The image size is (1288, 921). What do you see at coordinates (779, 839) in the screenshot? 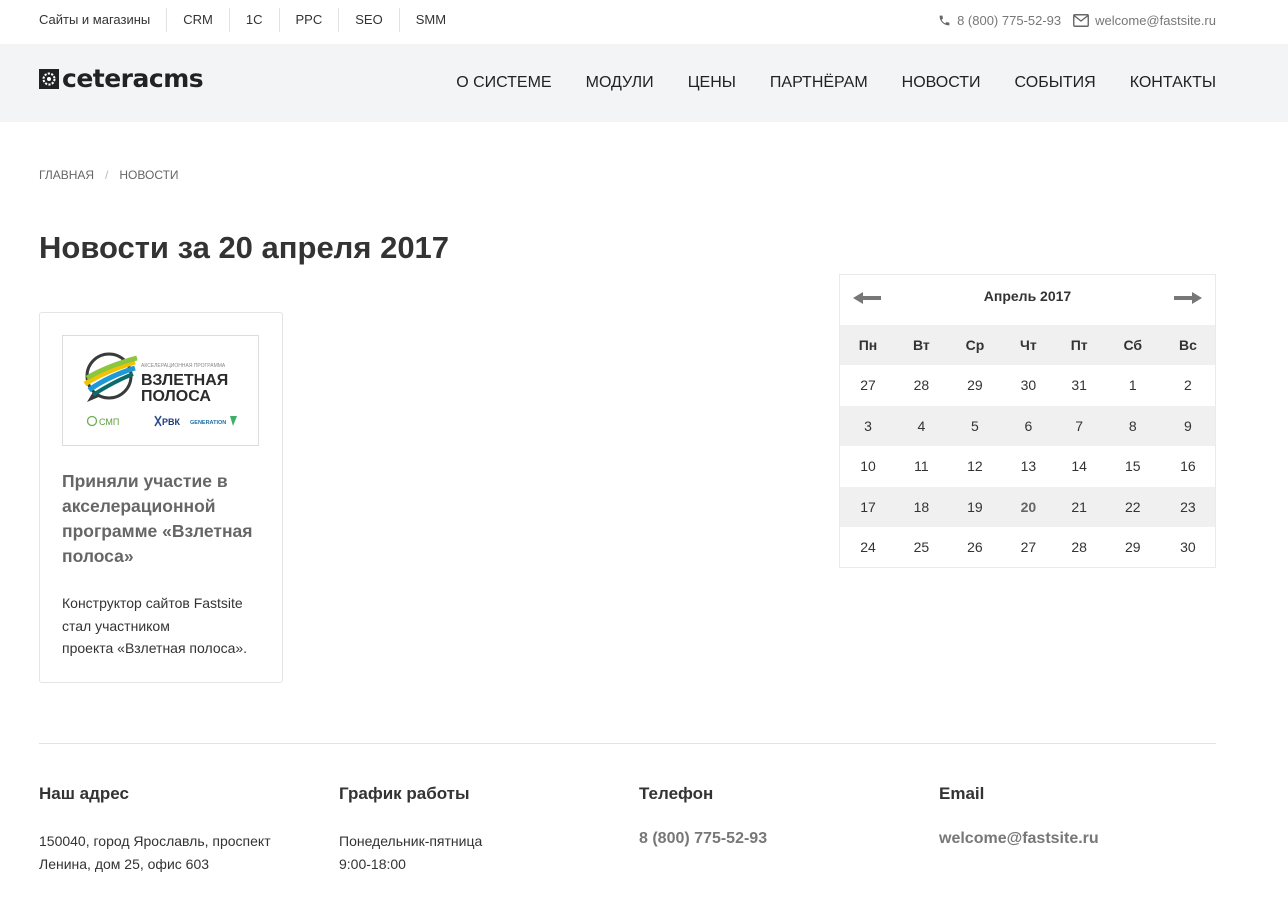
I see `footer-phone-link: 8 (800) 775-52-93` at bounding box center [779, 839].